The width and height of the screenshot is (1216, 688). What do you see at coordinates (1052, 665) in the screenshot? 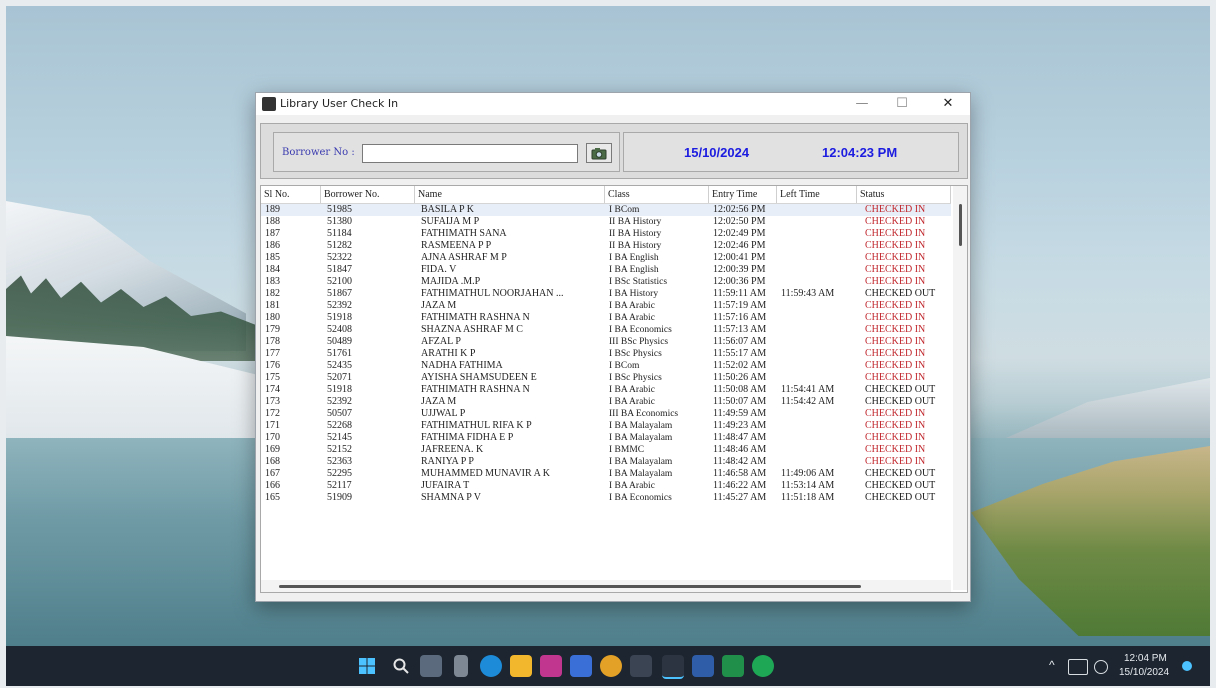
I see `tray-overflow-icon: ^` at bounding box center [1052, 665].